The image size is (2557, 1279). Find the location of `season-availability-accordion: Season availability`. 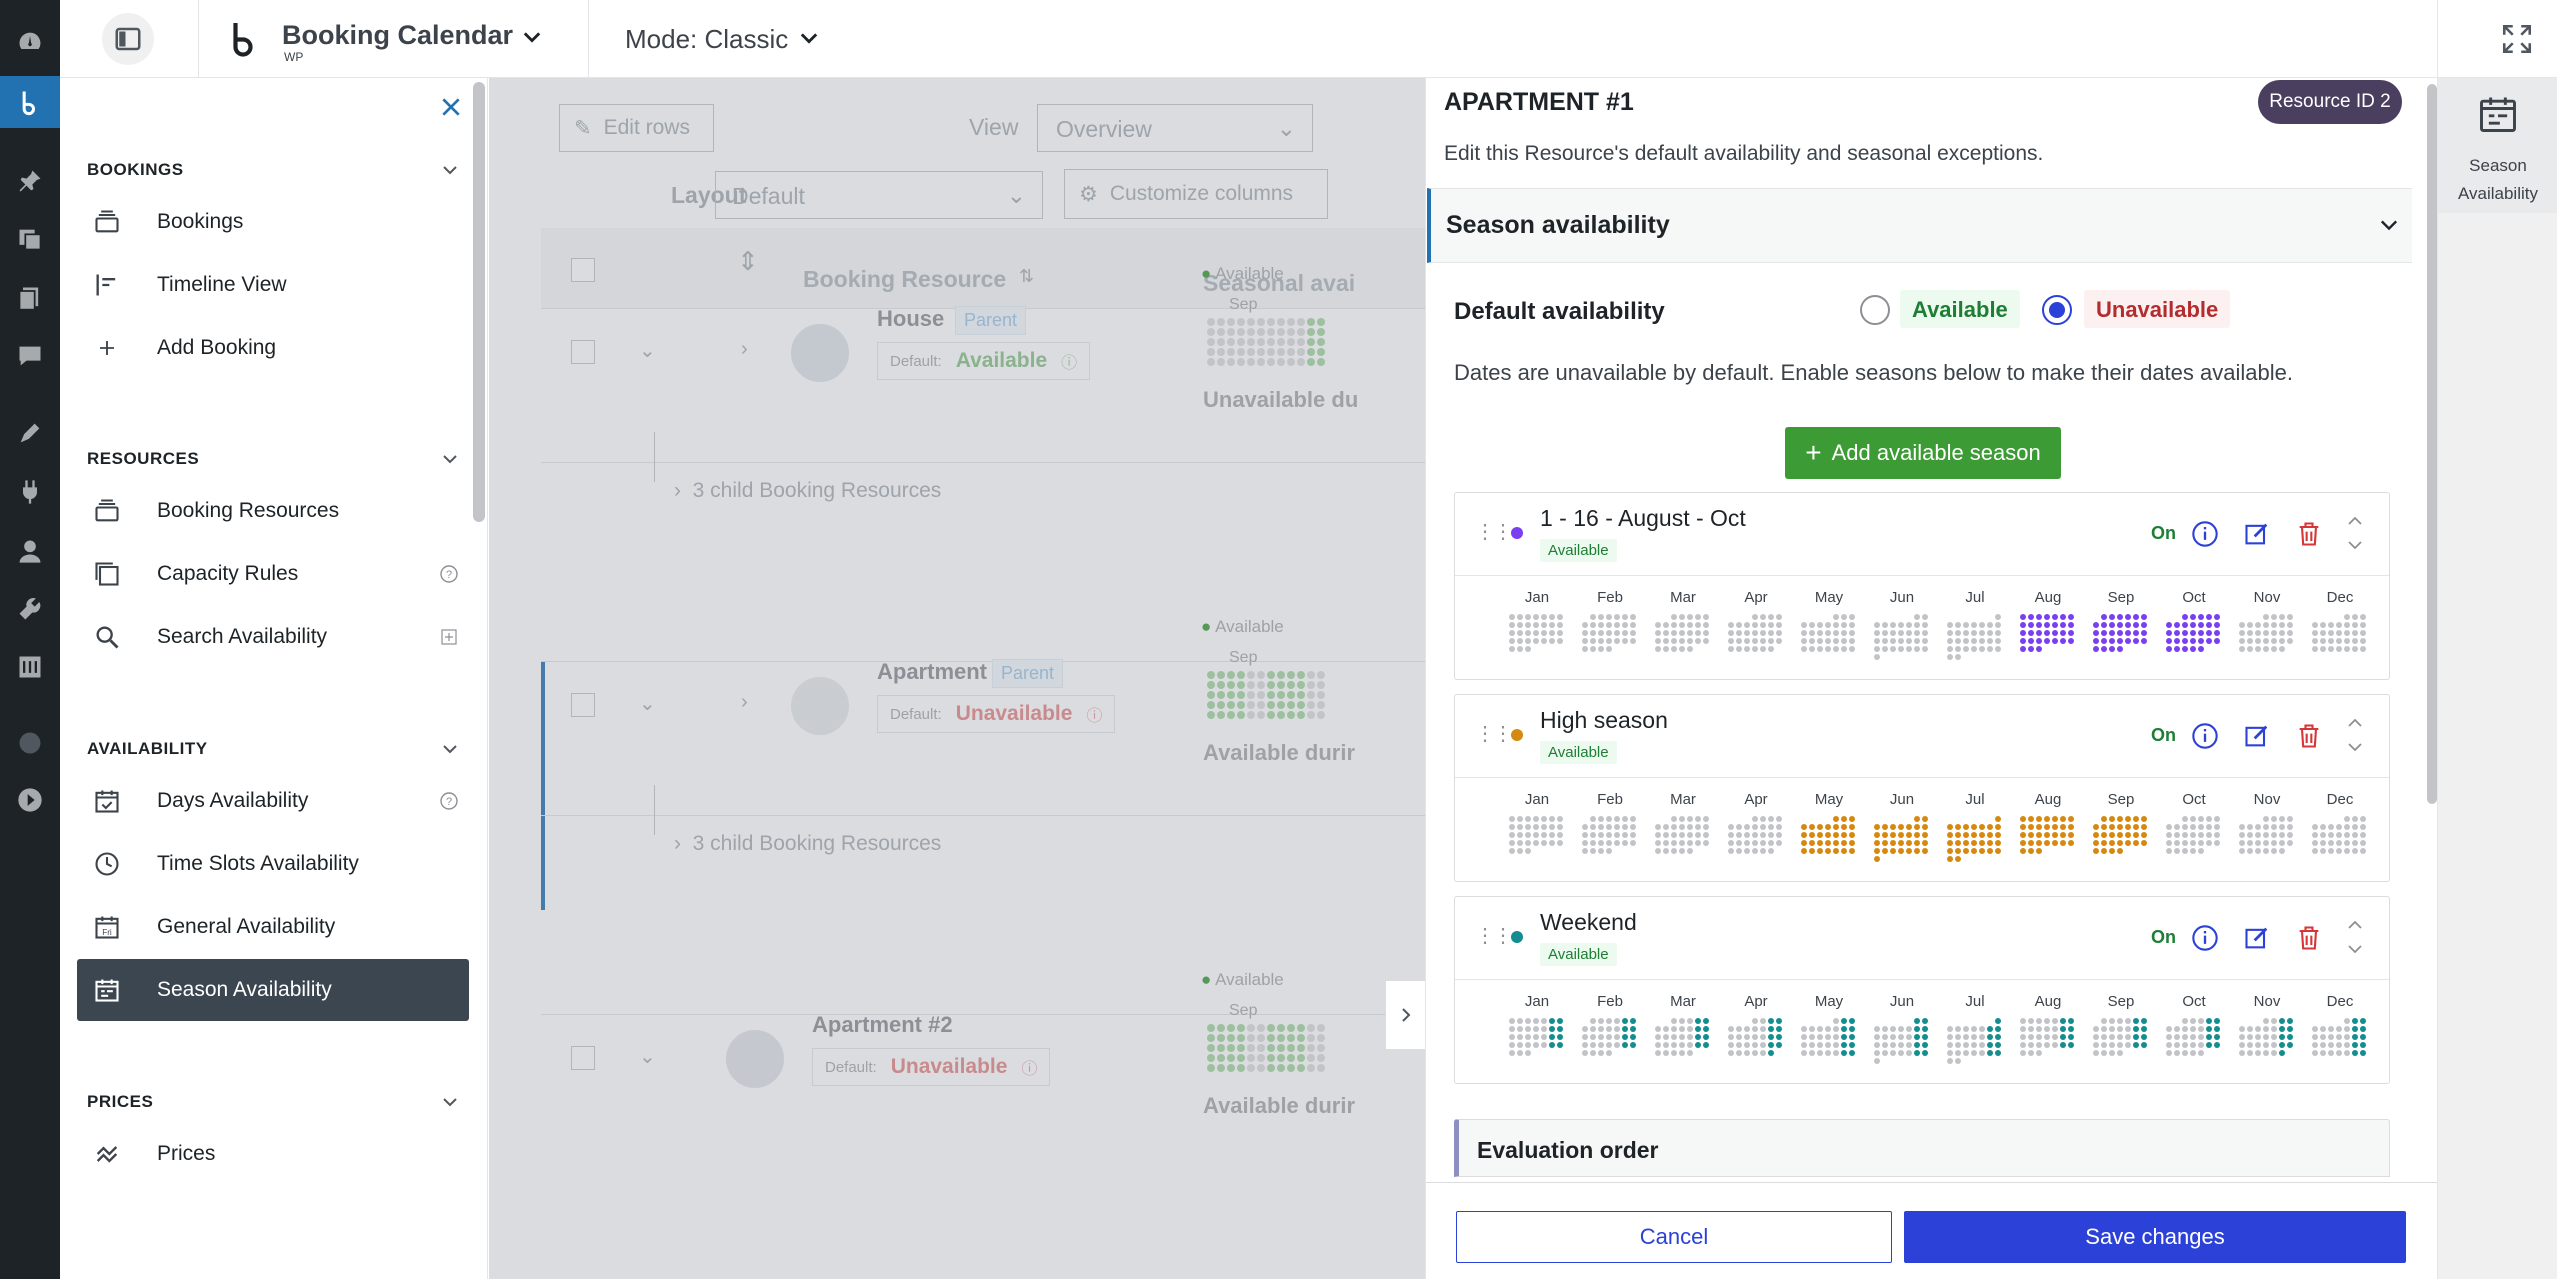

season-availability-accordion: Season availability is located at coordinates (1919, 225).